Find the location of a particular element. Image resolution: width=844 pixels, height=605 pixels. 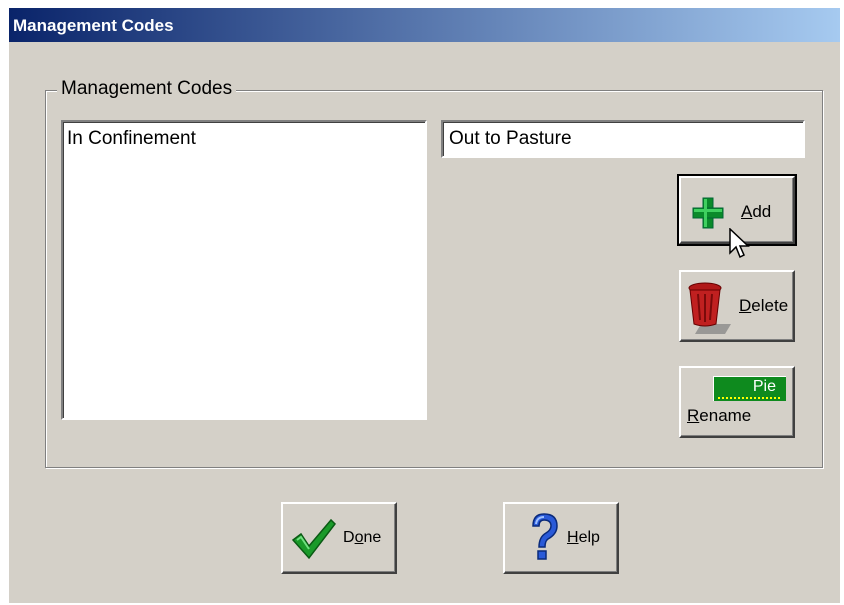

rename-tag-icon: Pie is located at coordinates (749, 388).